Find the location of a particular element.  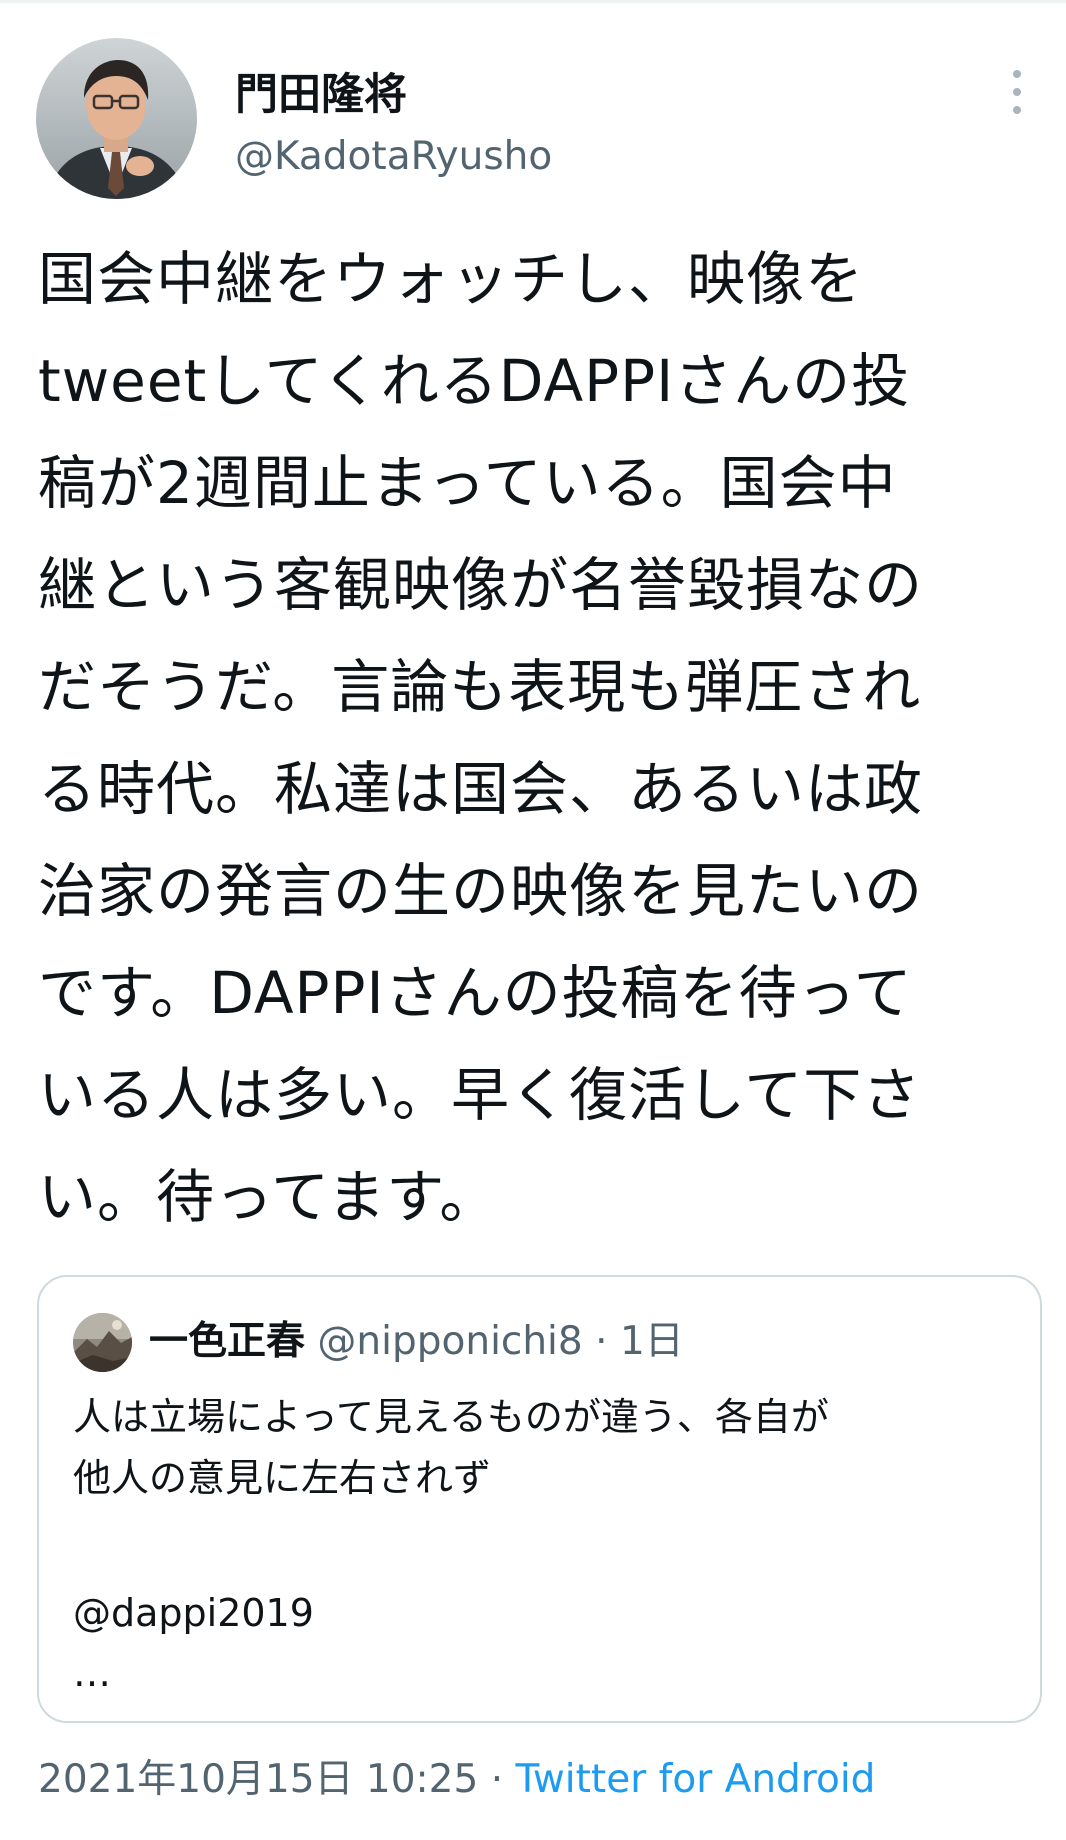

tweet-source-link: Twitter for Android is located at coordinates (696, 1779).